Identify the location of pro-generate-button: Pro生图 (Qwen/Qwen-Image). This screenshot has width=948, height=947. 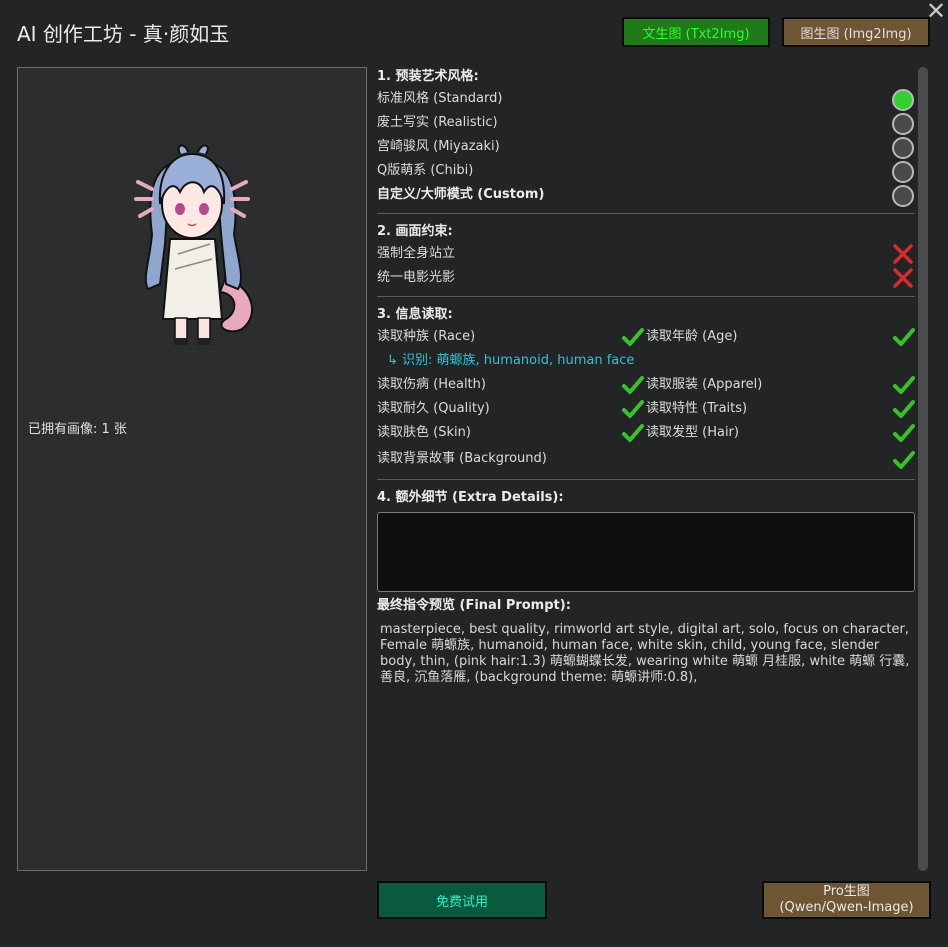
(846, 900).